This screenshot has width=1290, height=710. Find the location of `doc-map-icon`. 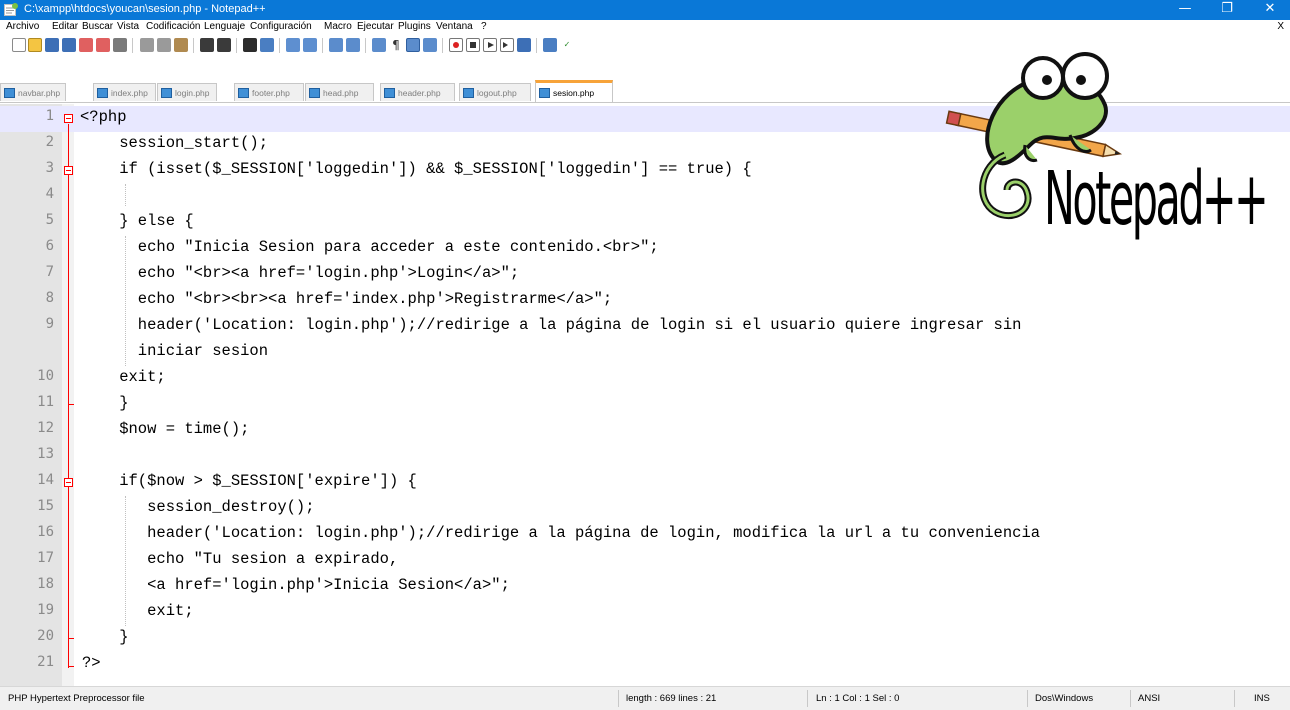

doc-map-icon is located at coordinates (430, 45).